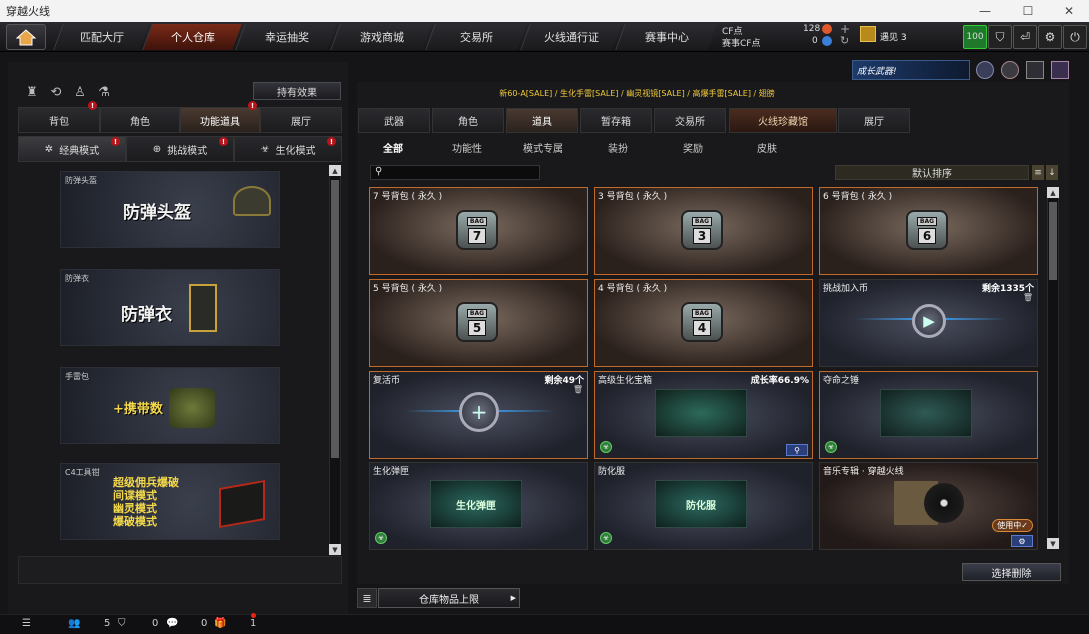 The height and width of the screenshot is (634, 1089). Describe the element at coordinates (478, 506) in the screenshot. I see `item-card: 生化弹匣 生化弹匣 ☣` at that location.